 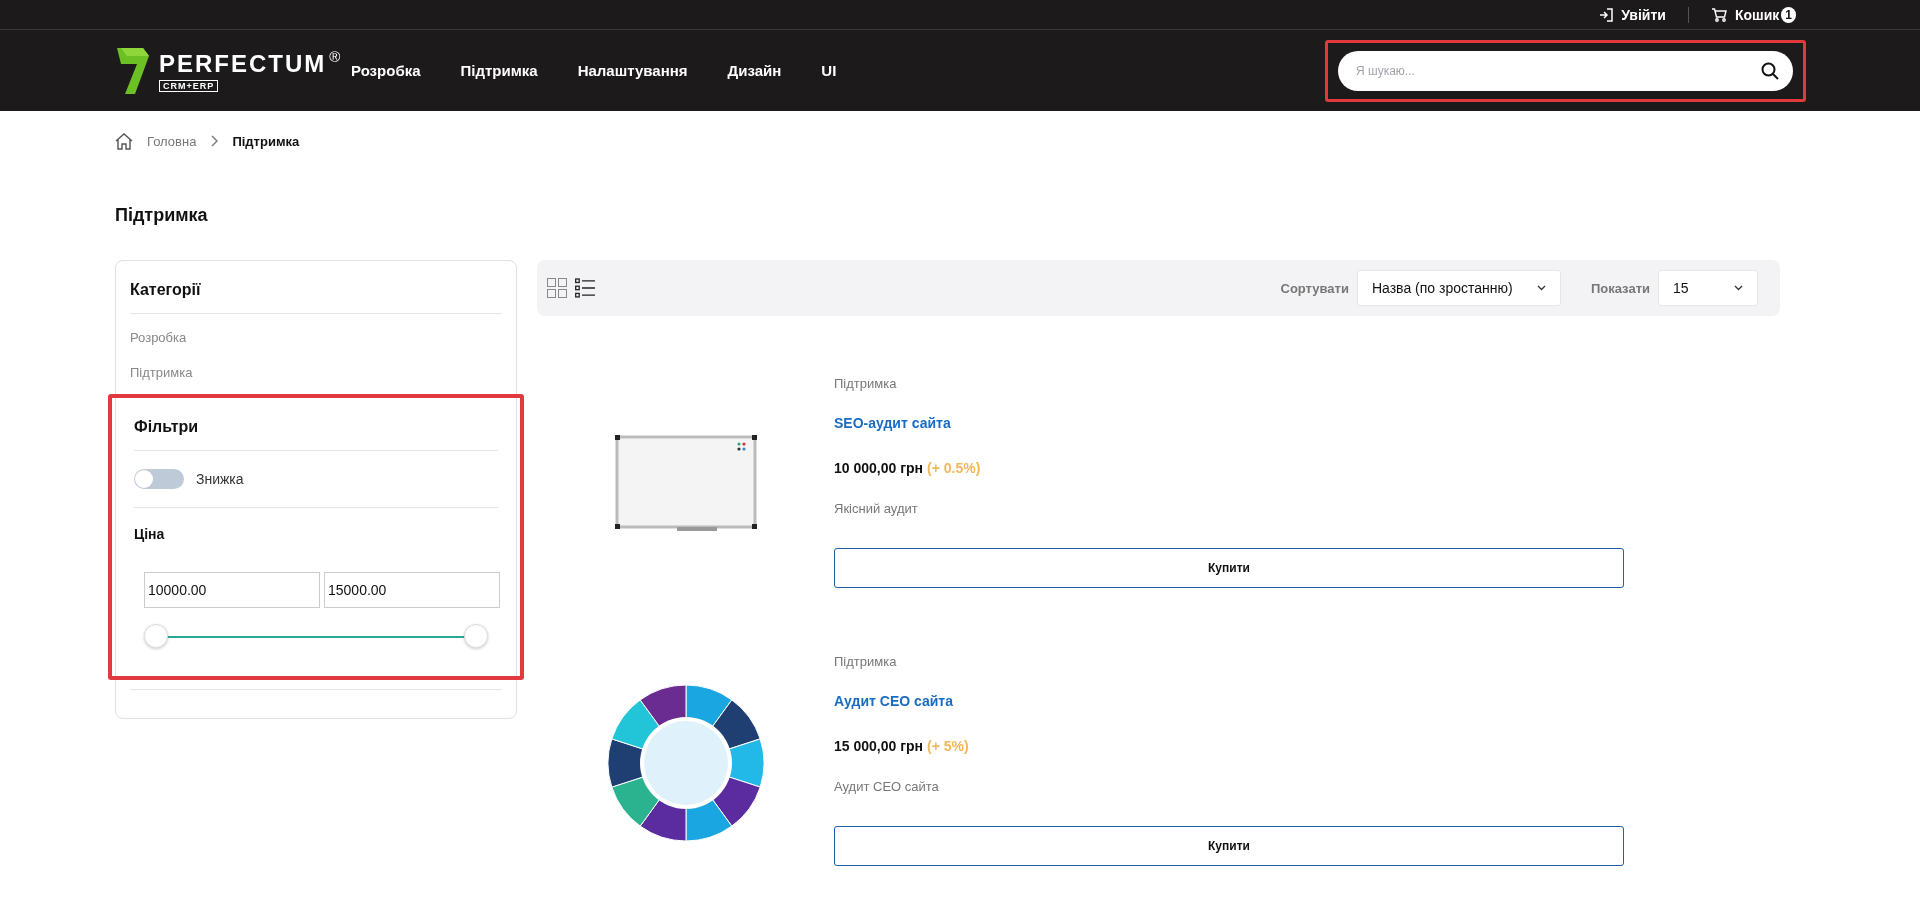 I want to click on login-icon, so click(x=1606, y=14).